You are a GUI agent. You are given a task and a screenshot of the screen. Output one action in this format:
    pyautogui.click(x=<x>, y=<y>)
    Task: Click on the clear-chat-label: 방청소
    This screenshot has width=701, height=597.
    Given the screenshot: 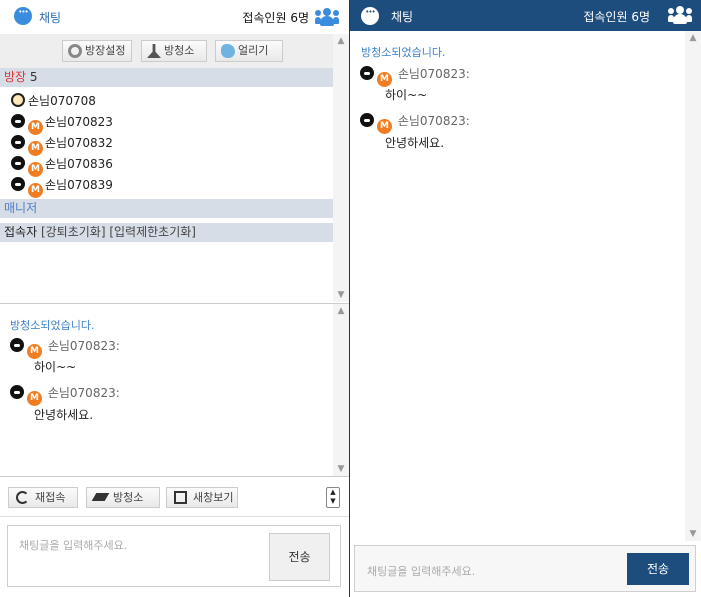 What is the action you would take?
    pyautogui.click(x=128, y=497)
    